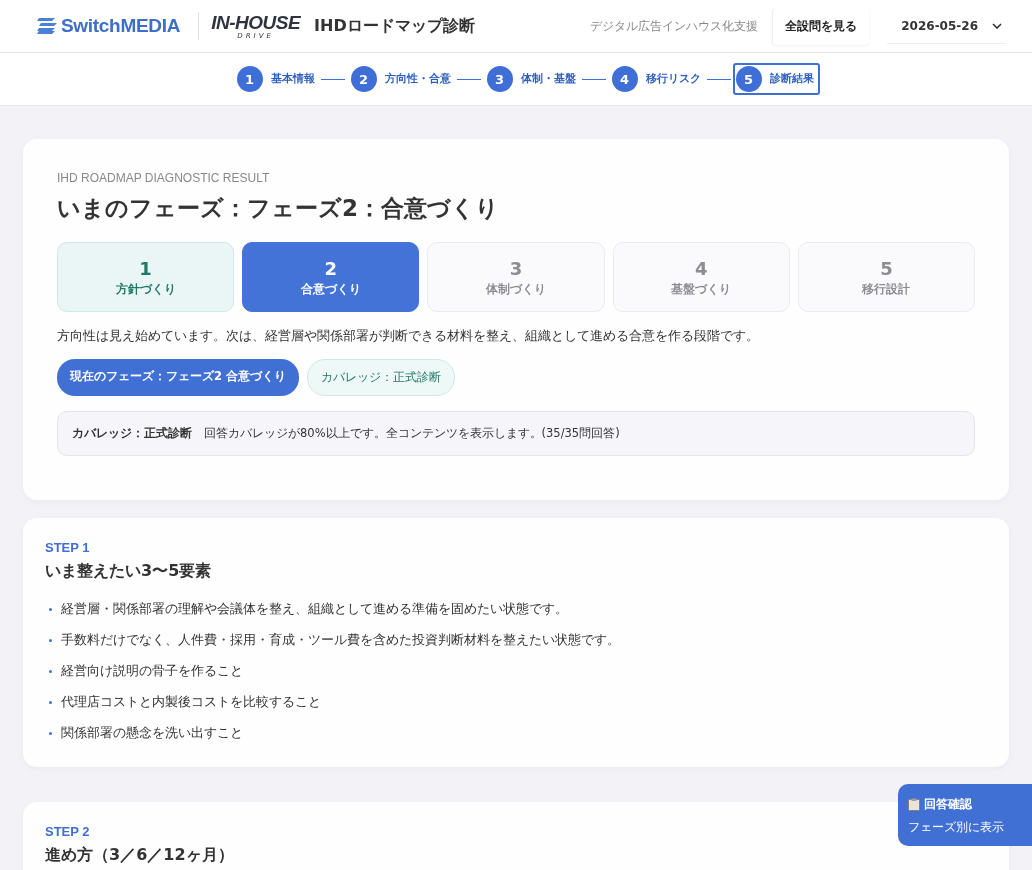  I want to click on stepper-step: 2 方向性・合意, so click(400, 79).